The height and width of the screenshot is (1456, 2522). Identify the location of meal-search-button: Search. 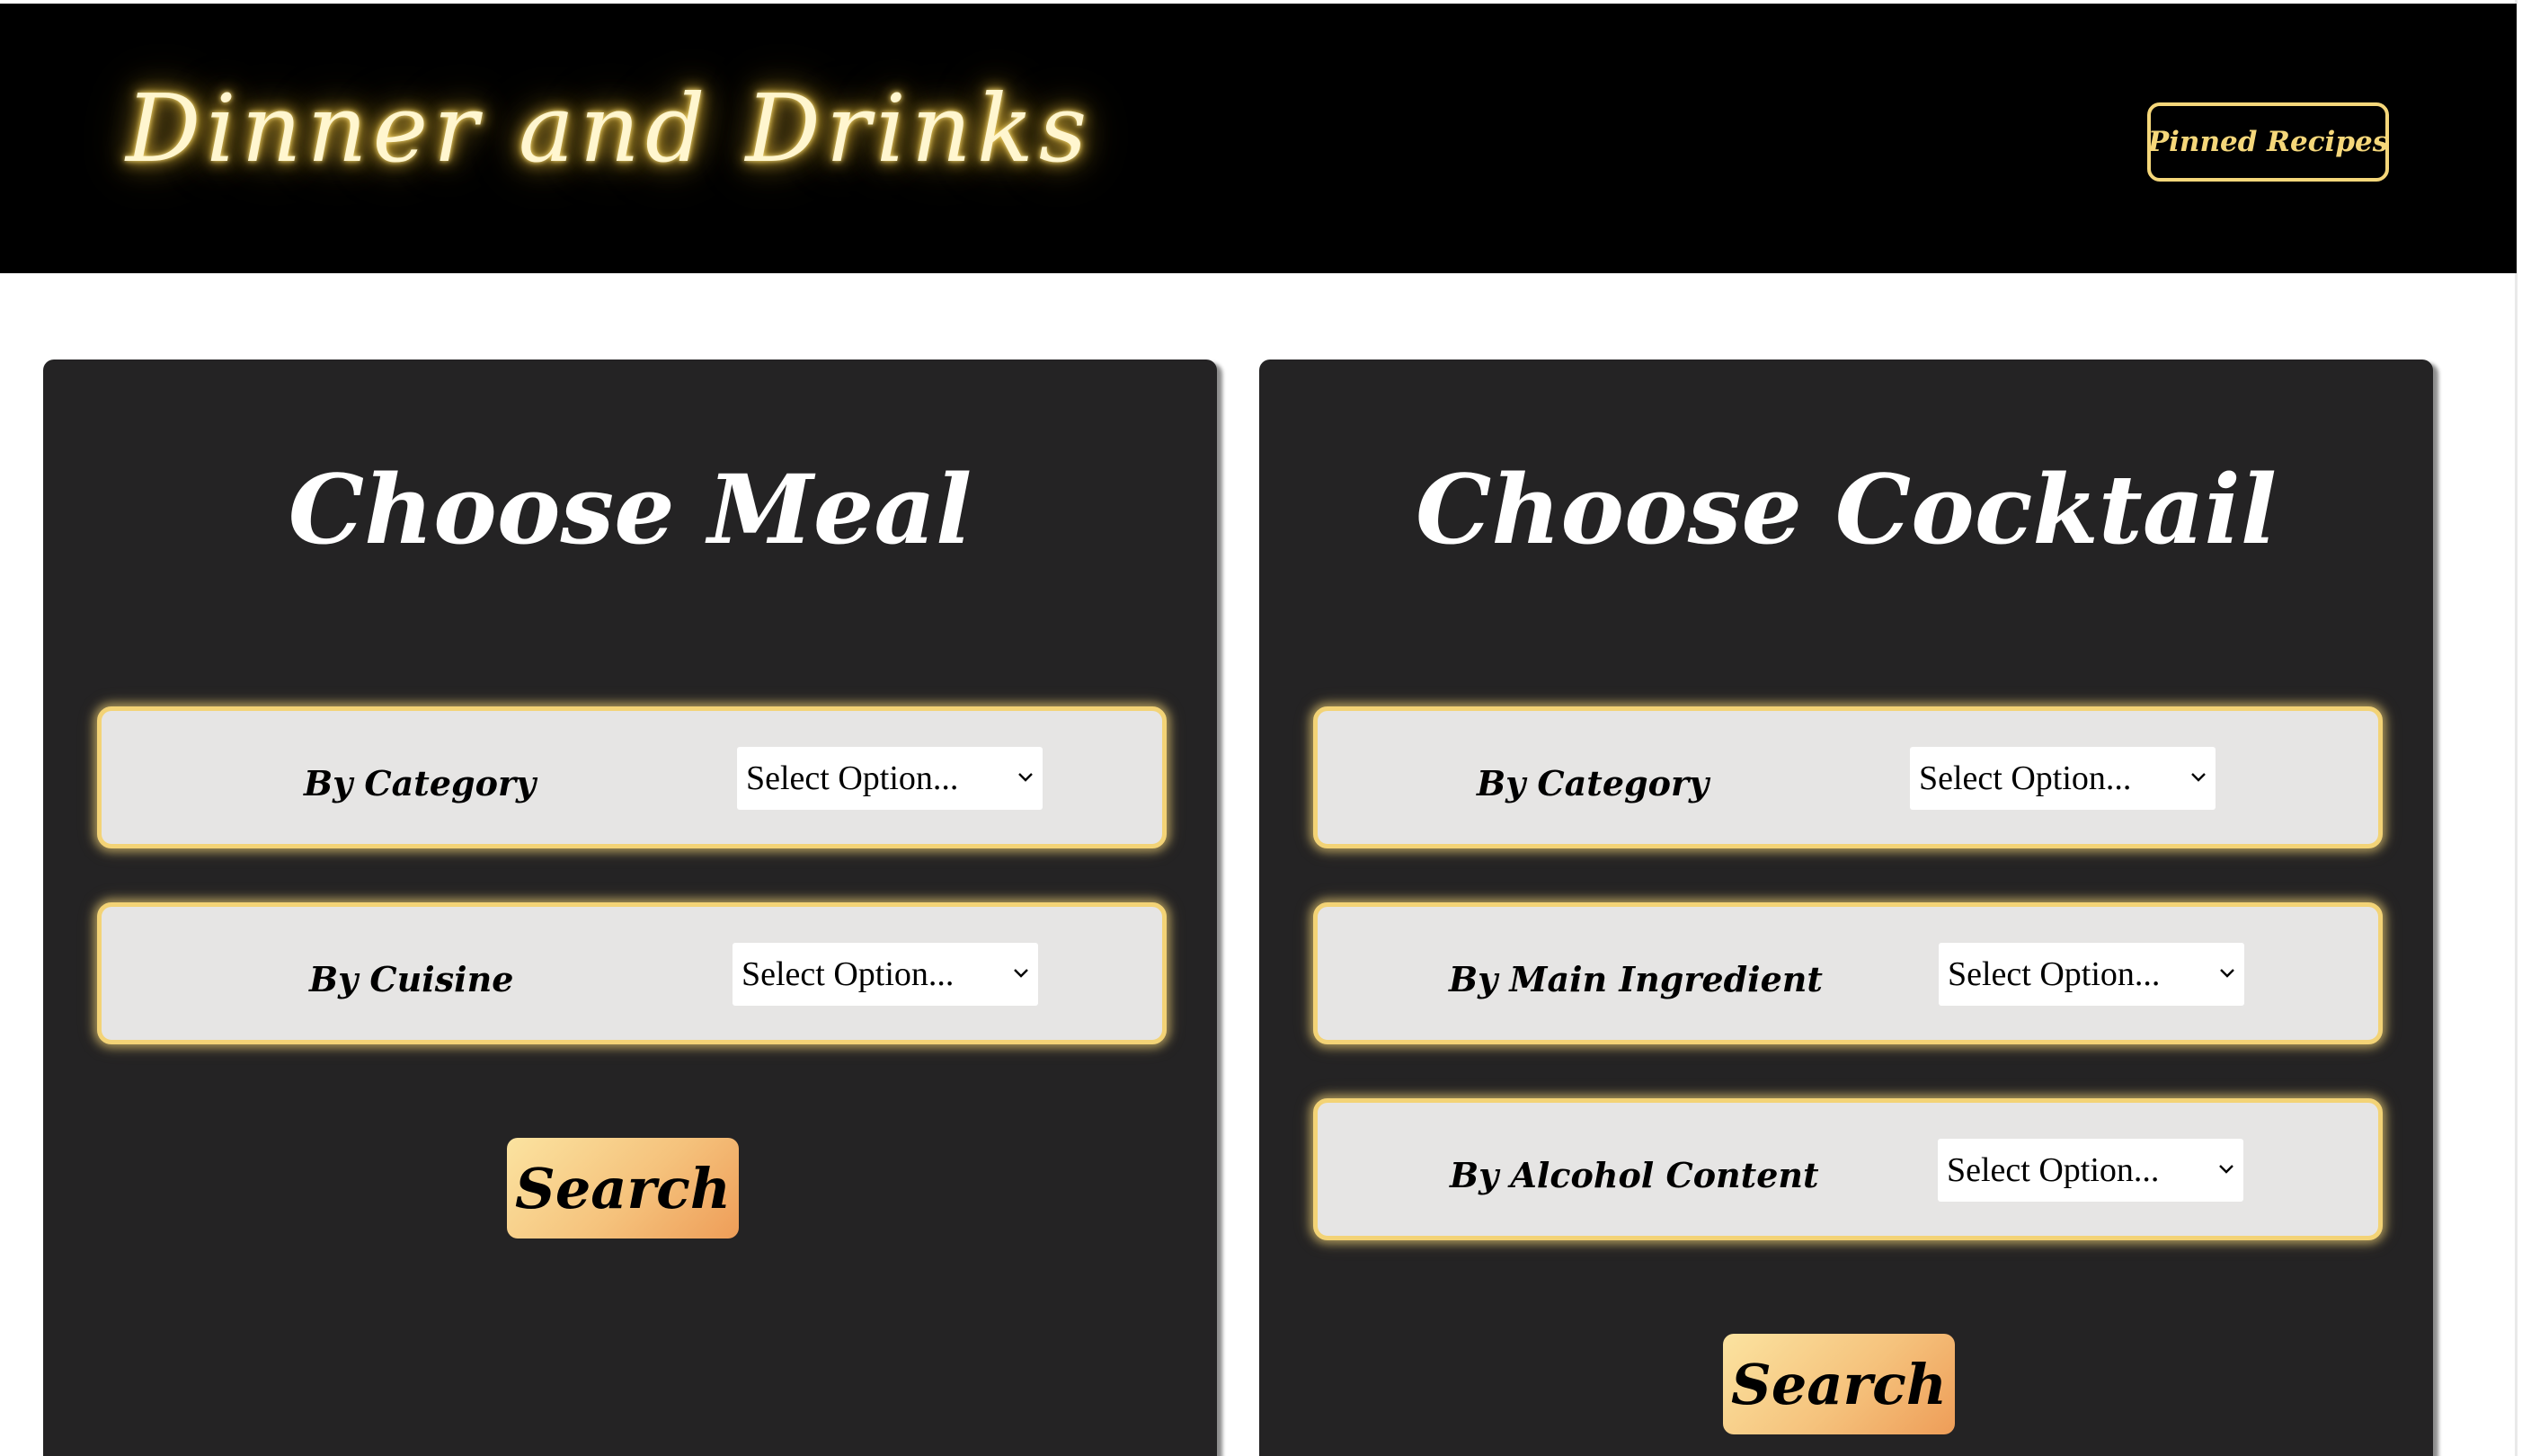
(623, 1188).